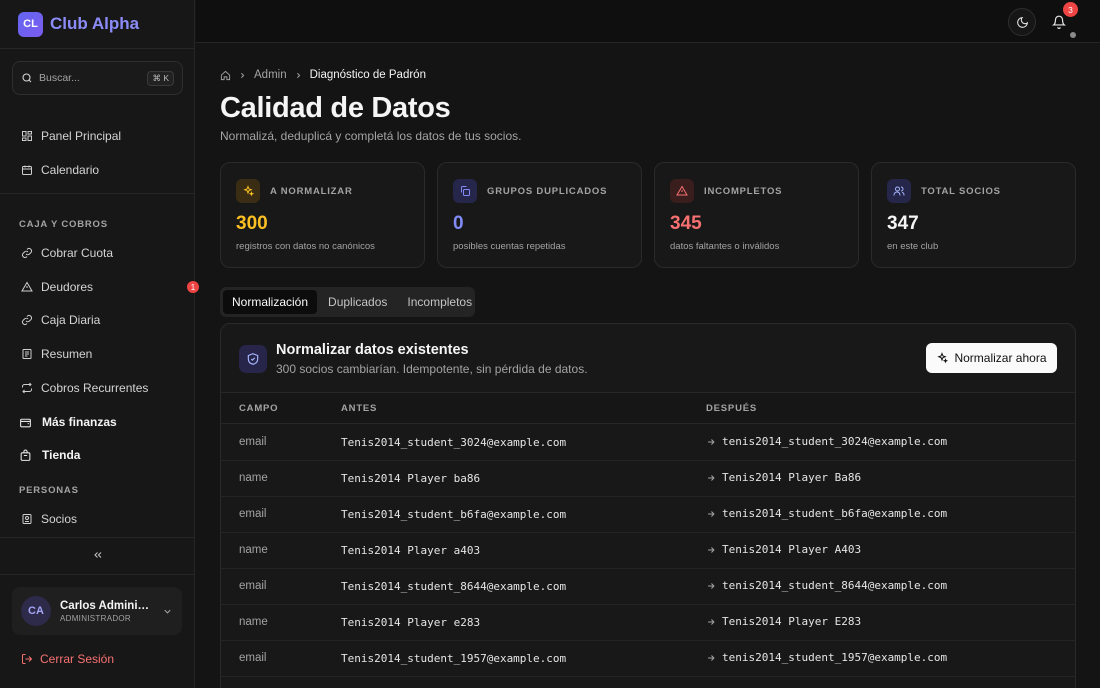  What do you see at coordinates (27, 78) in the screenshot?
I see `search-icon` at bounding box center [27, 78].